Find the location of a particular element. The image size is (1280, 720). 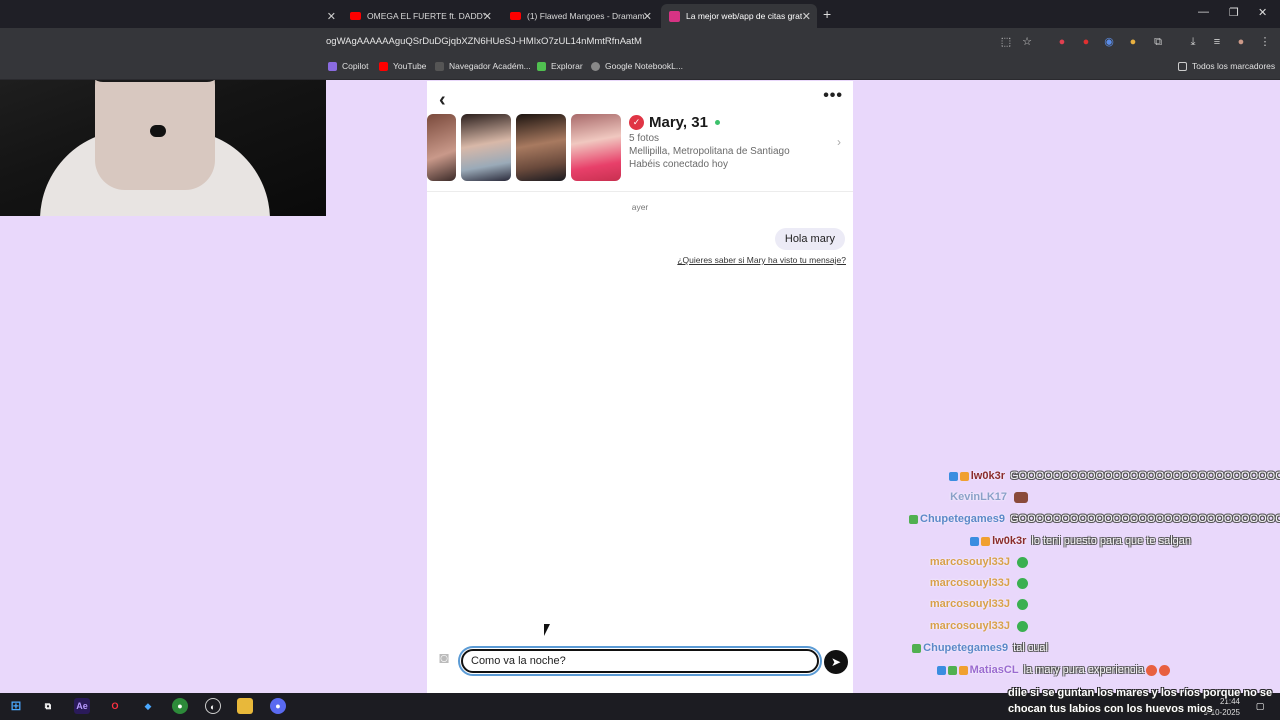

day-separator: ayer is located at coordinates (640, 207).